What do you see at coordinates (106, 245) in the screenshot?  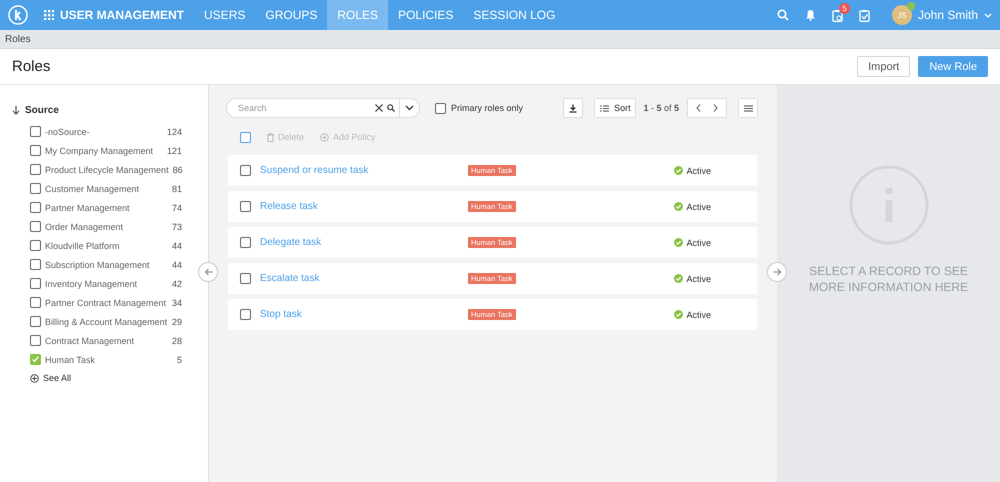 I see `filter-label: Kloudville Platform` at bounding box center [106, 245].